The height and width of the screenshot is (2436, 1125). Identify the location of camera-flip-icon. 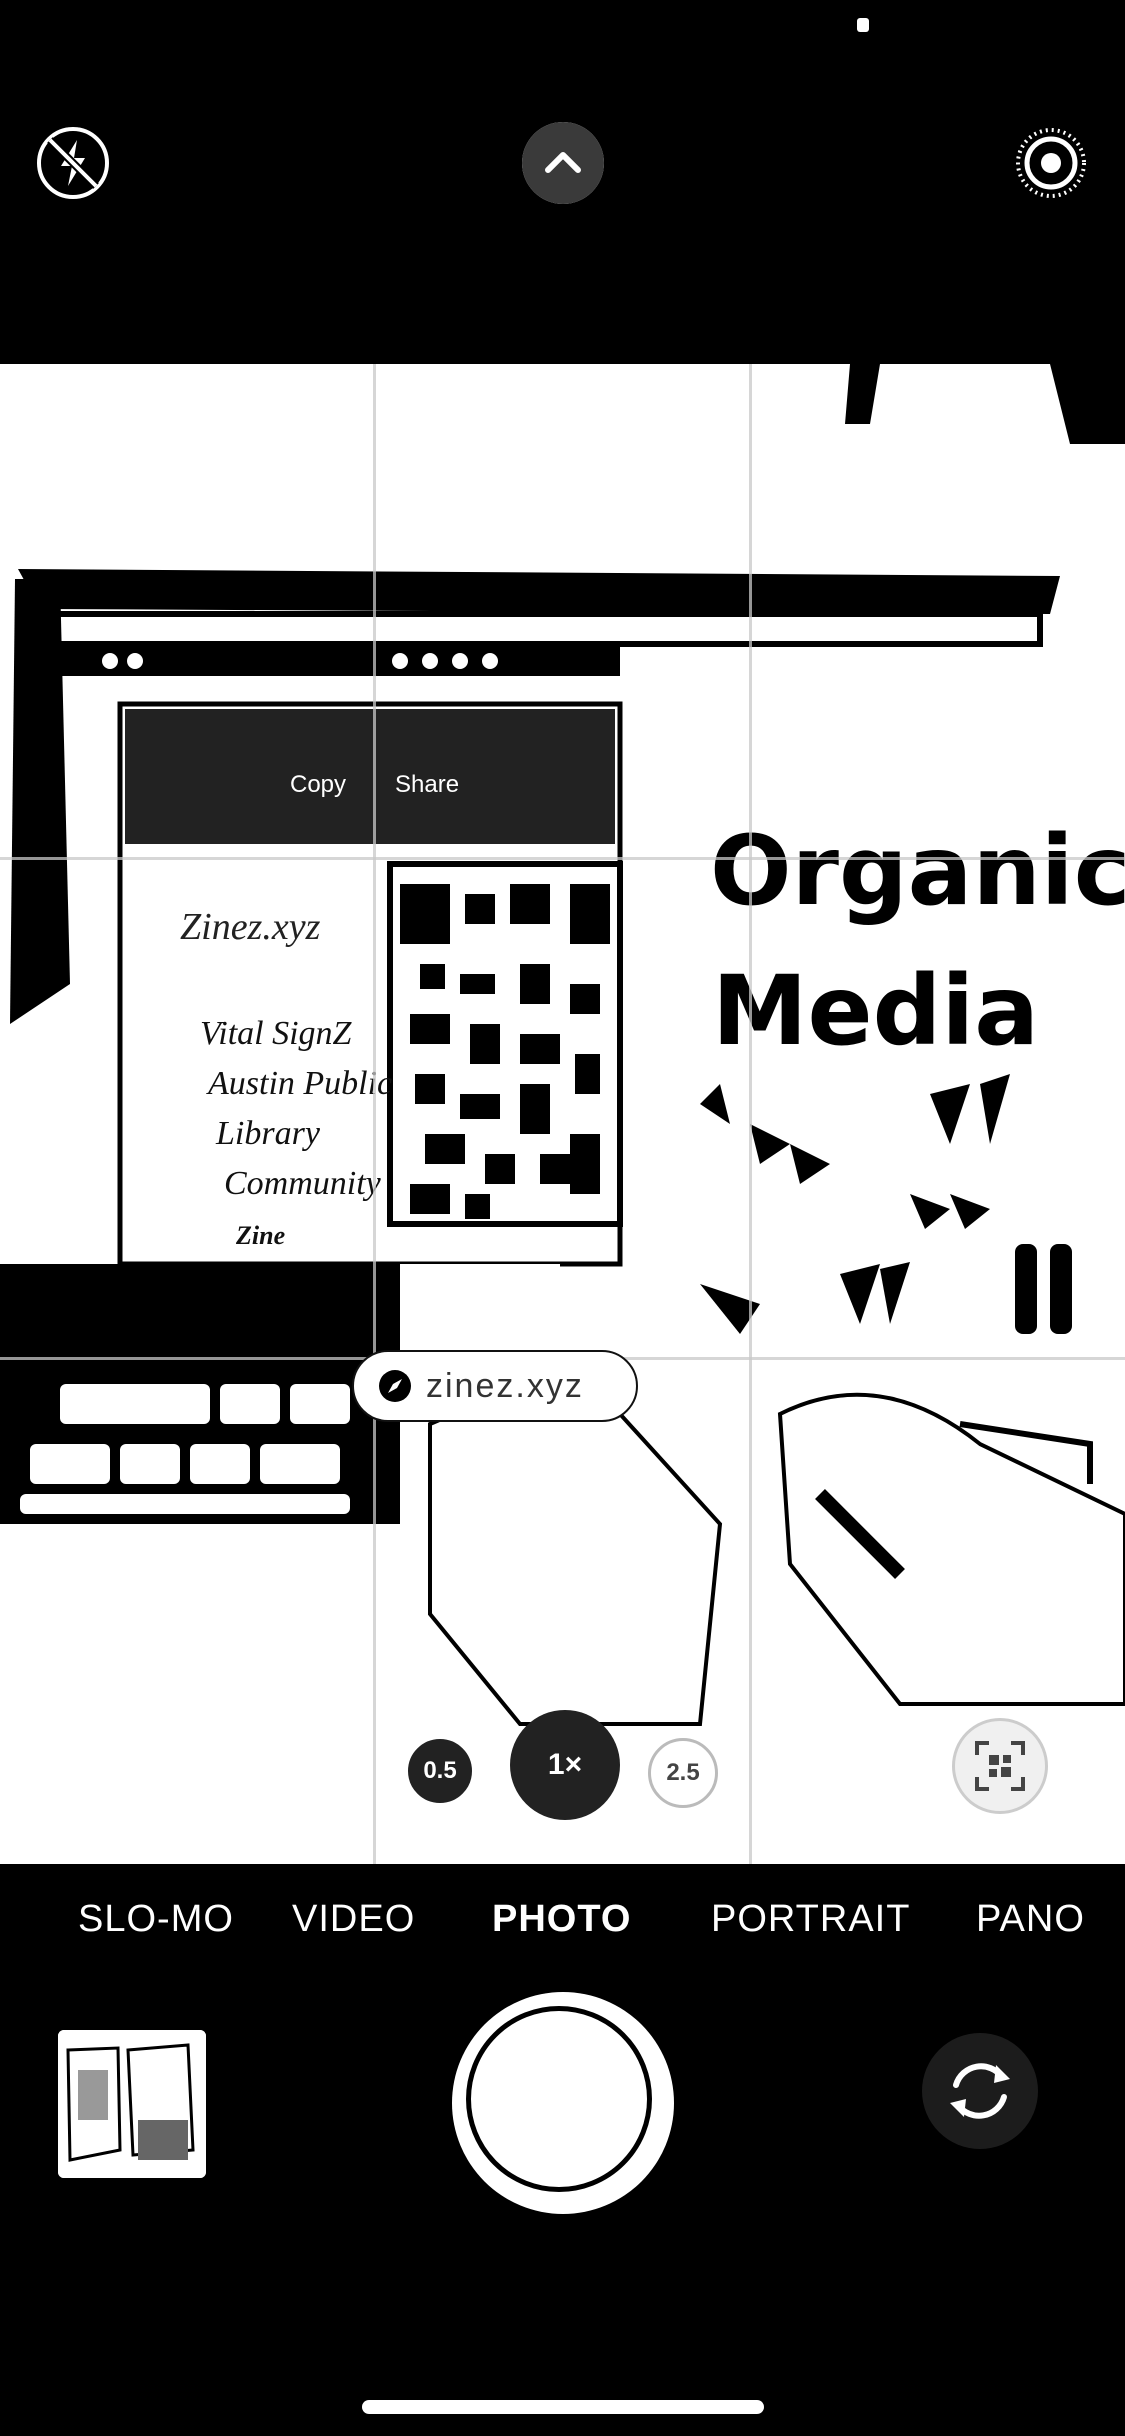
(980, 2091).